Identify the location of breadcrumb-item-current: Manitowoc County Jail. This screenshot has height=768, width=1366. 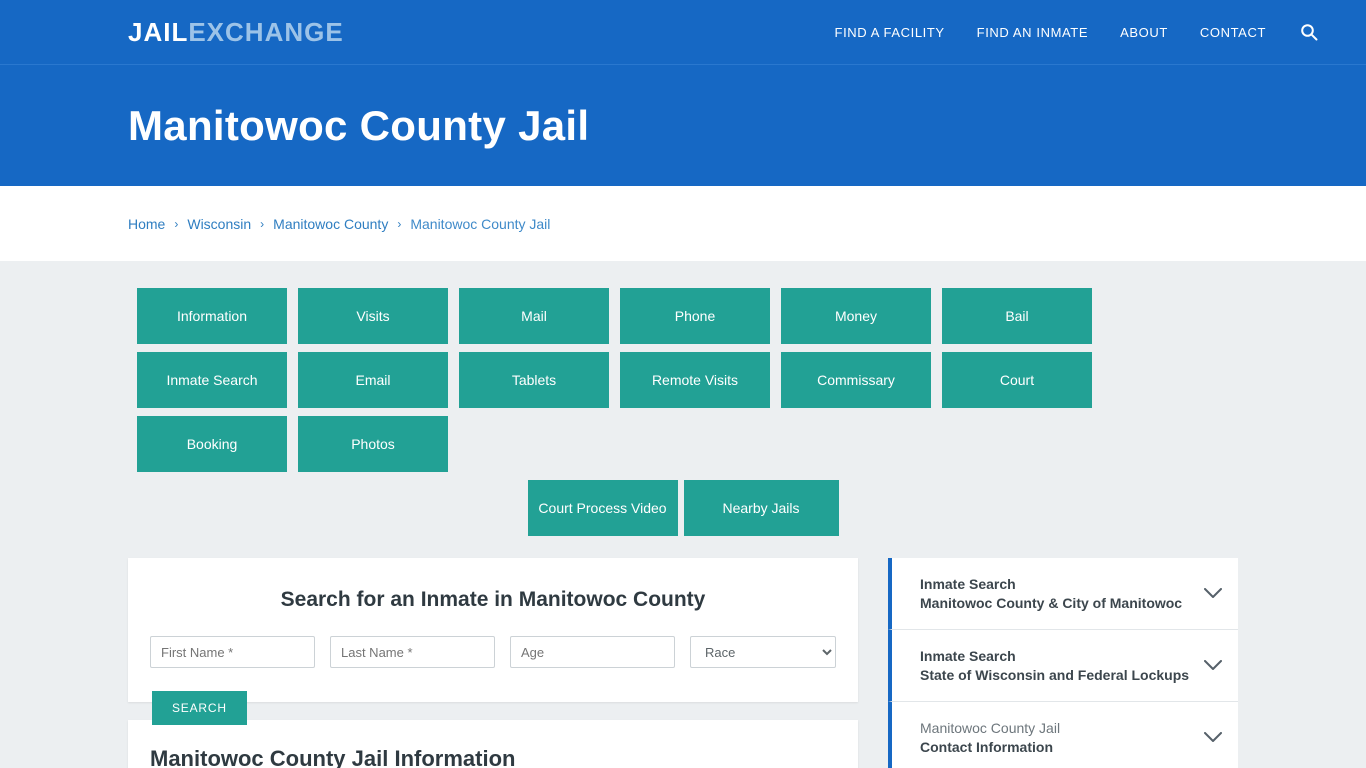
(480, 223).